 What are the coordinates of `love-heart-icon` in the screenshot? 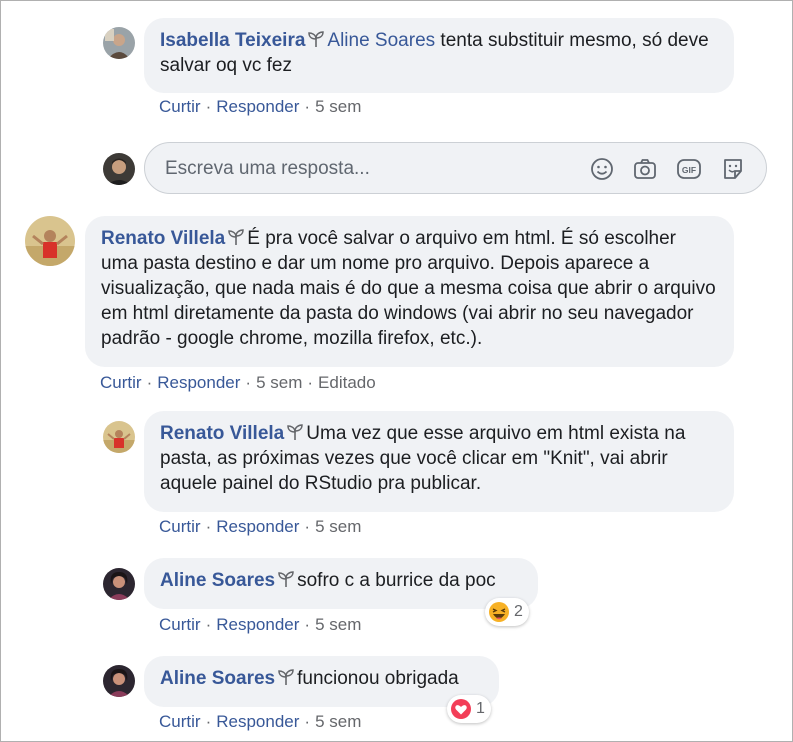 It's located at (461, 709).